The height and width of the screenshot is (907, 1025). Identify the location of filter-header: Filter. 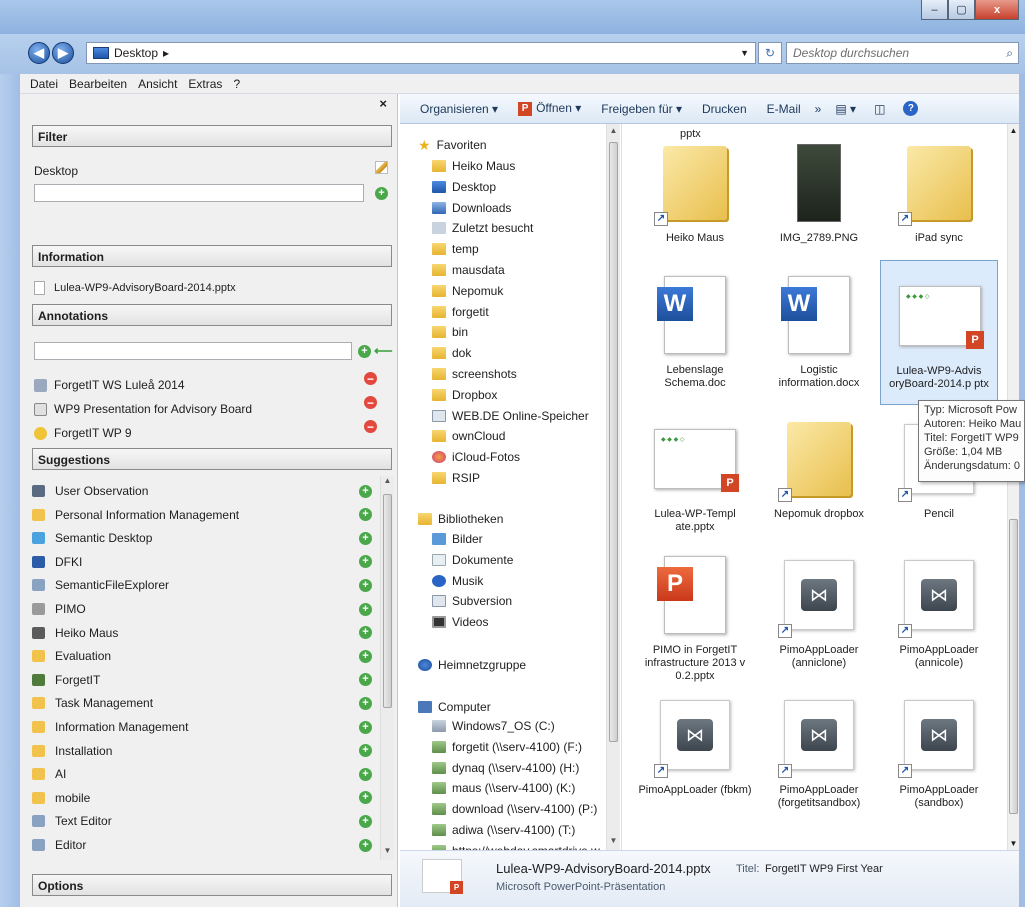
(212, 136).